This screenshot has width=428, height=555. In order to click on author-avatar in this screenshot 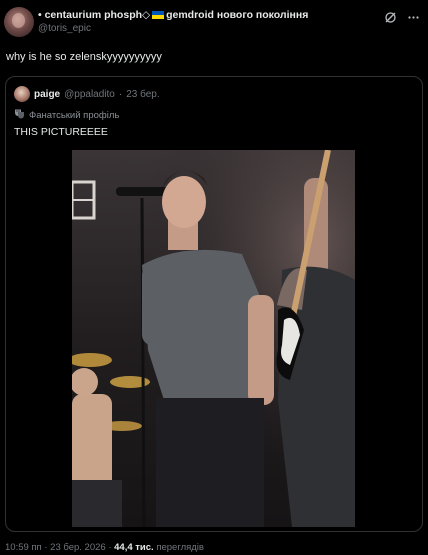, I will do `click(19, 22)`.